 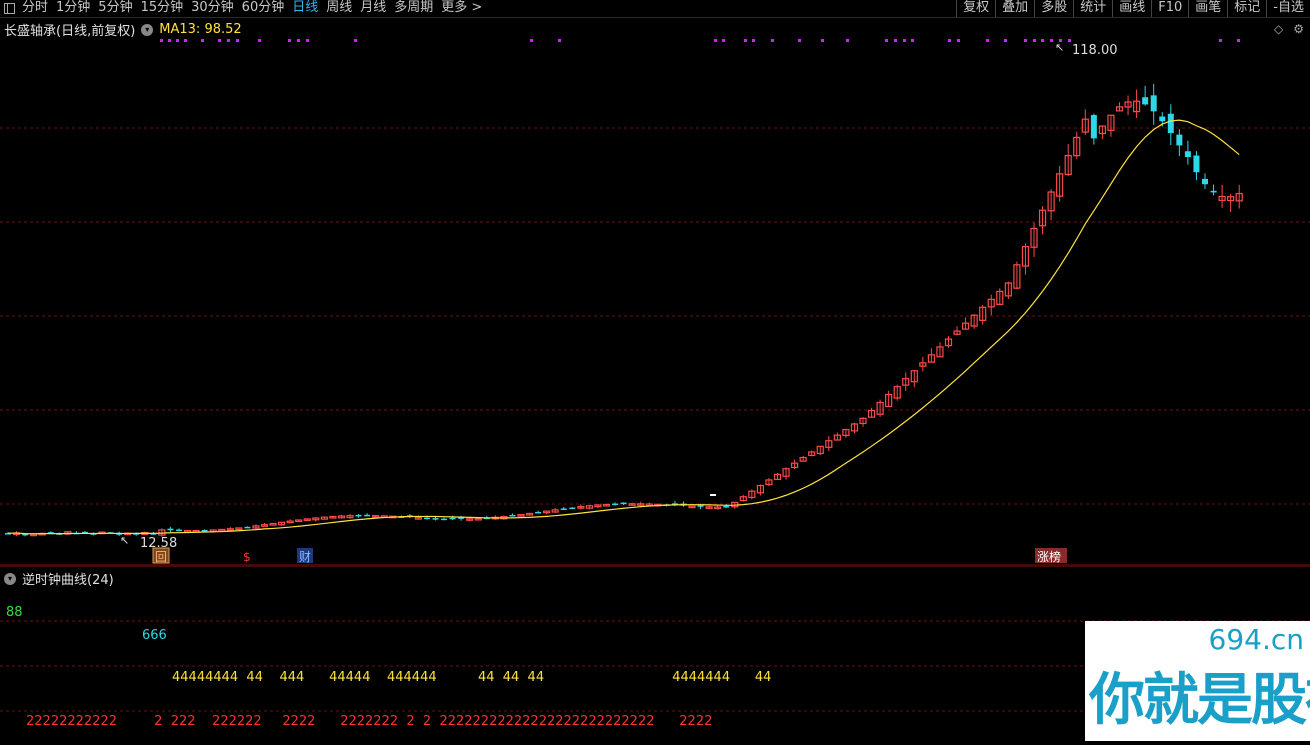 What do you see at coordinates (461, 8) in the screenshot?
I see `period-tab: 更多 >` at bounding box center [461, 8].